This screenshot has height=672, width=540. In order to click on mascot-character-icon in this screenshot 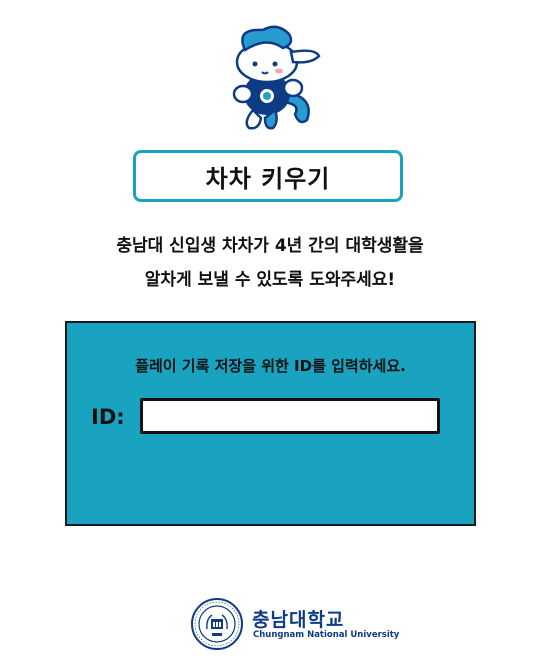, I will do `click(269, 78)`.